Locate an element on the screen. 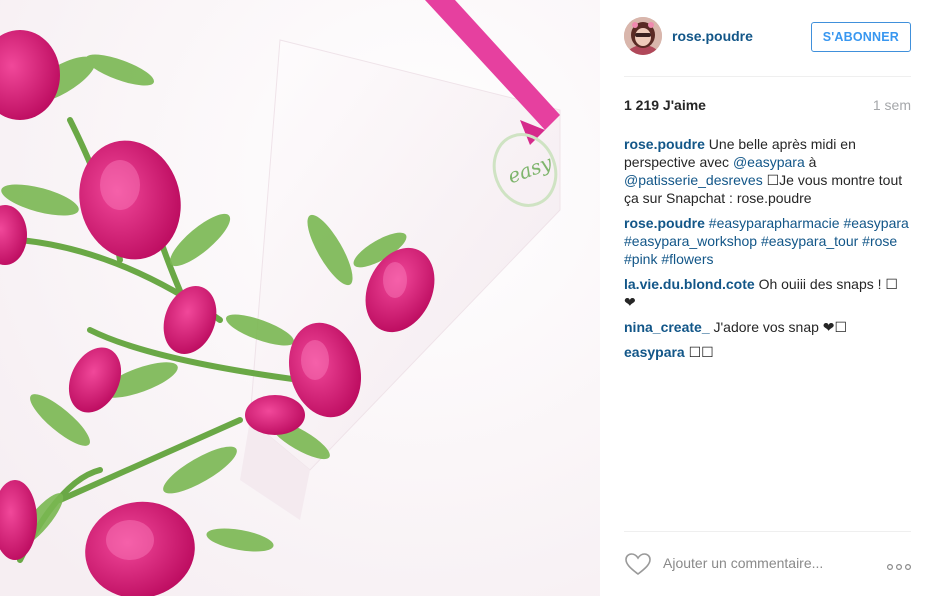  comment-item: nina_create_ J'adore vos snap ❤☐ is located at coordinates (767, 327).